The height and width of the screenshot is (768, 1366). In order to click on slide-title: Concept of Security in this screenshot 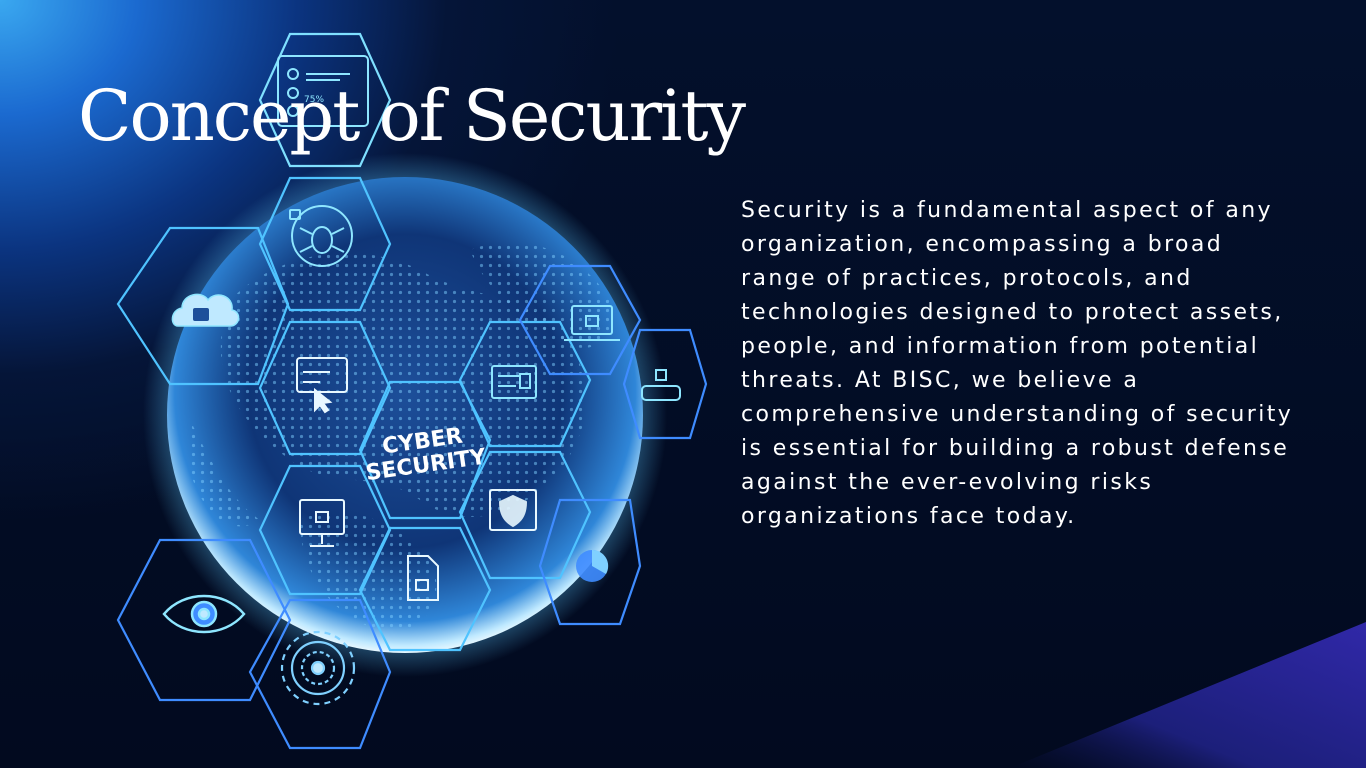, I will do `click(412, 116)`.